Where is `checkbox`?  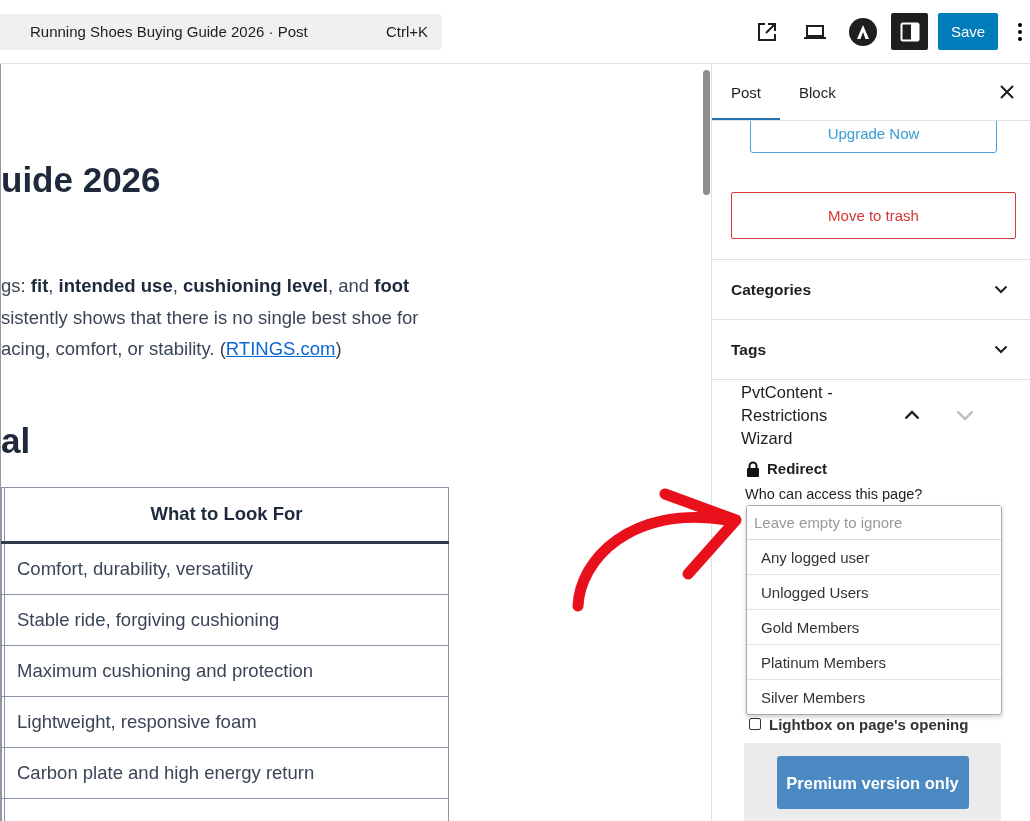 checkbox is located at coordinates (755, 724).